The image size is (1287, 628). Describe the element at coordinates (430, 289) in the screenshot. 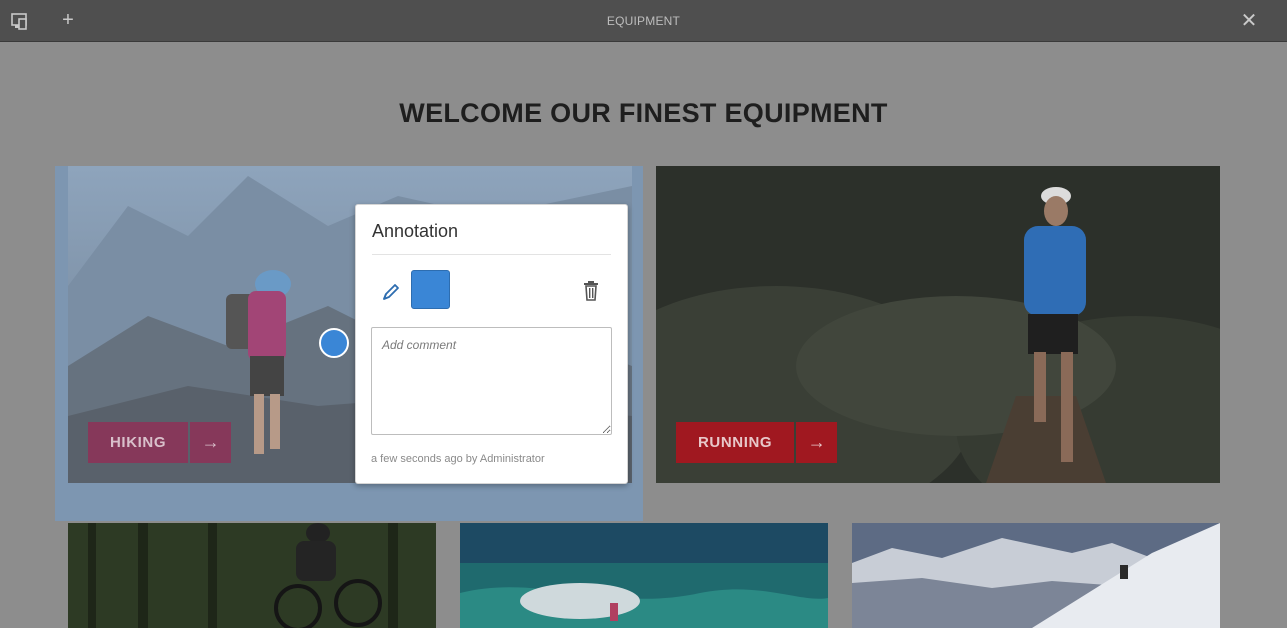

I see `color-swatch` at that location.